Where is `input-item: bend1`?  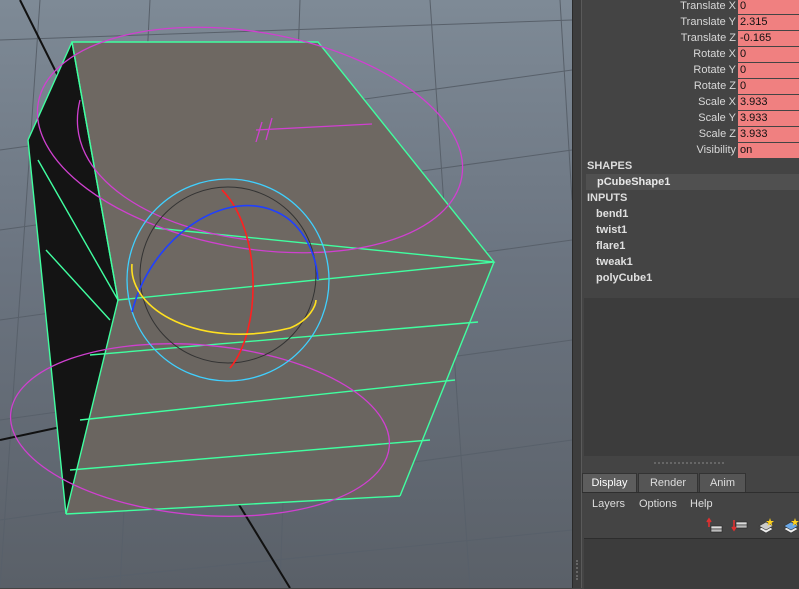 input-item: bend1 is located at coordinates (612, 214).